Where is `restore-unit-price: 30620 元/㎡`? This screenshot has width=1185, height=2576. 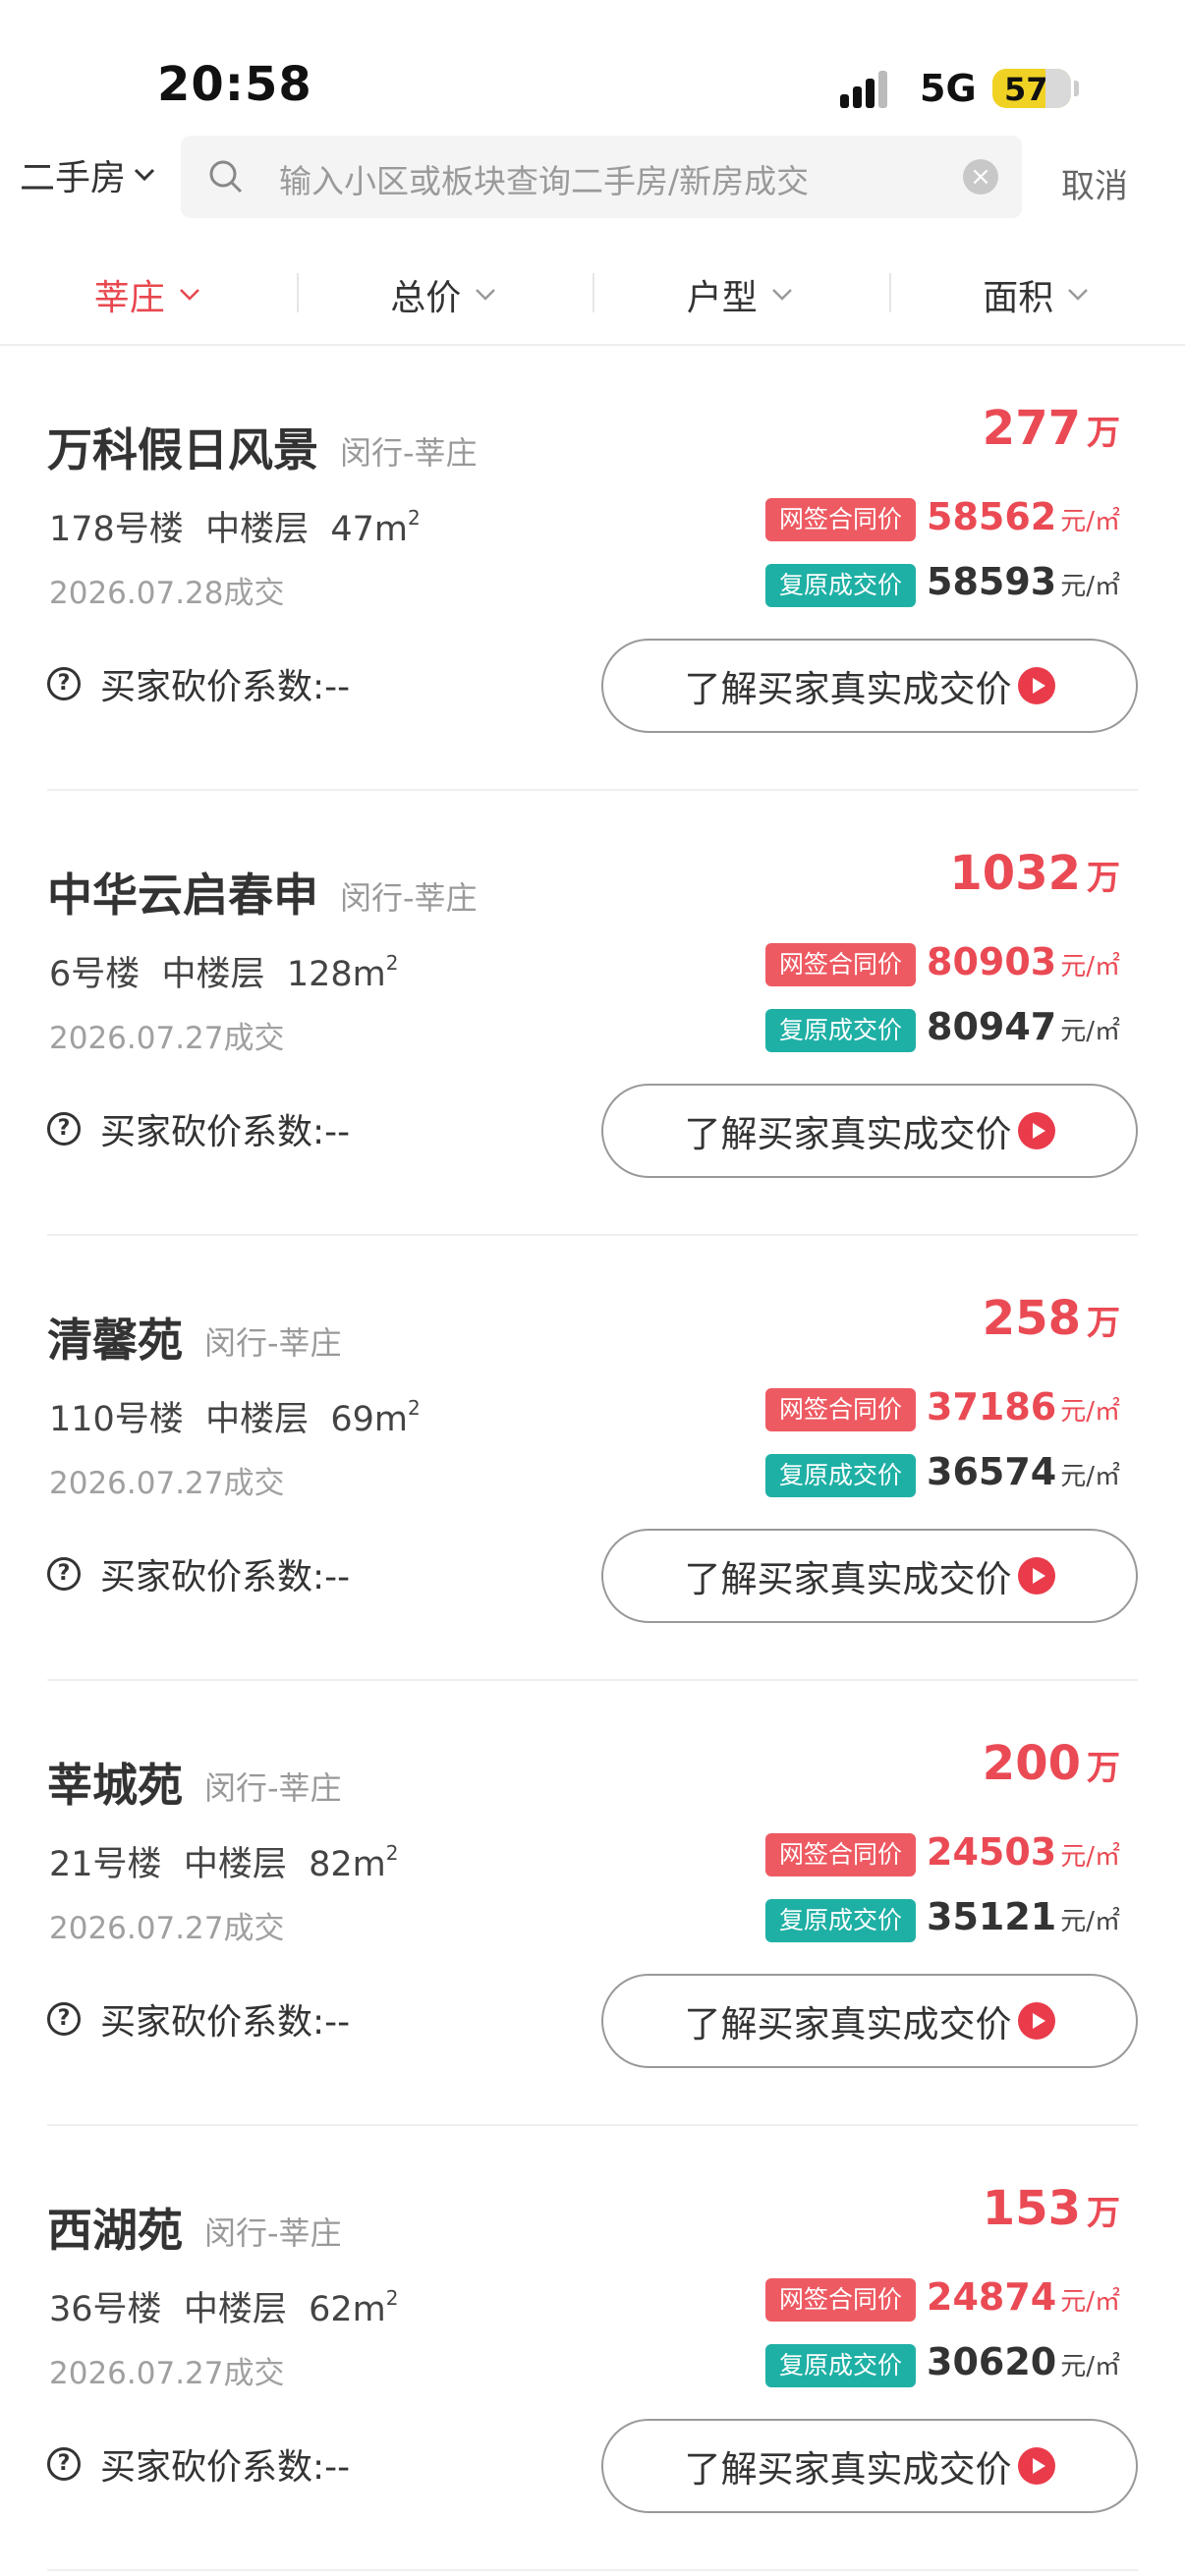 restore-unit-price: 30620 元/㎡ is located at coordinates (1024, 2361).